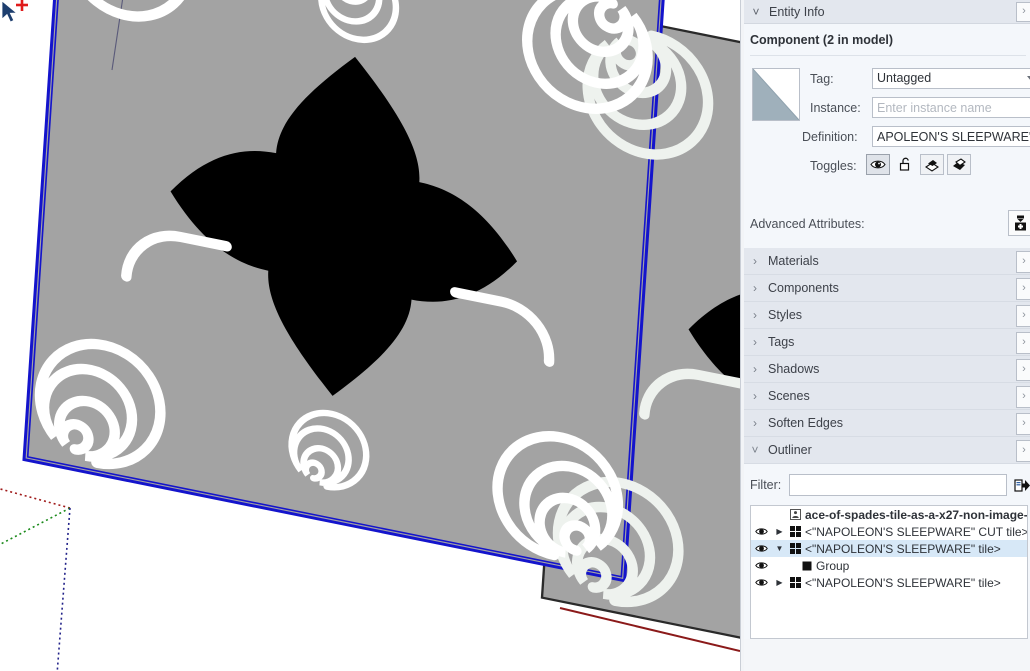 Image resolution: width=1030 pixels, height=671 pixels. What do you see at coordinates (833, 166) in the screenshot?
I see `toggles-label: Toggles:` at bounding box center [833, 166].